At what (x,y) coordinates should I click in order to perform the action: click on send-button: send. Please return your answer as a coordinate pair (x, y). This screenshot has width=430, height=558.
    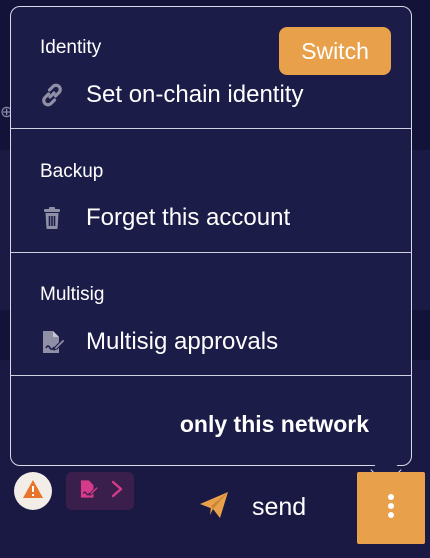
    Looking at the image, I should click on (252, 507).